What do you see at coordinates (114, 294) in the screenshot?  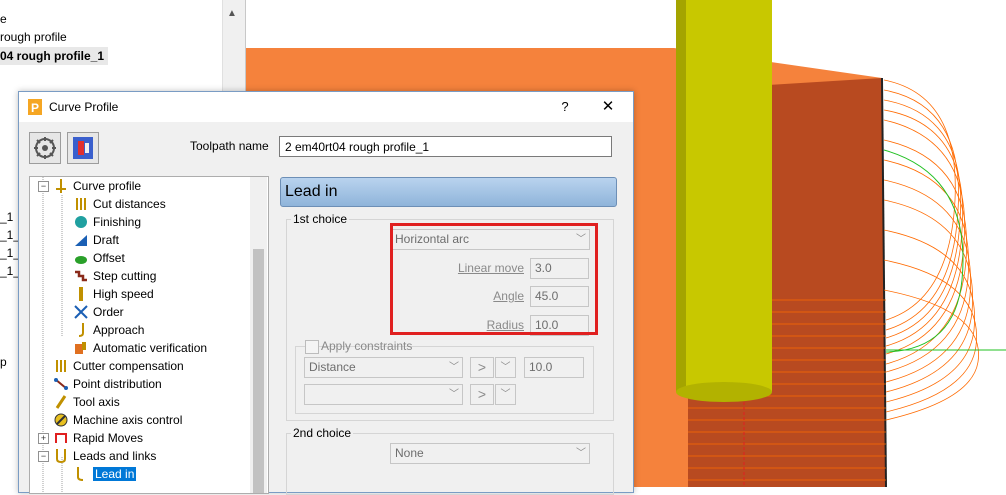 I see `tree-item-high-speed: High speed` at bounding box center [114, 294].